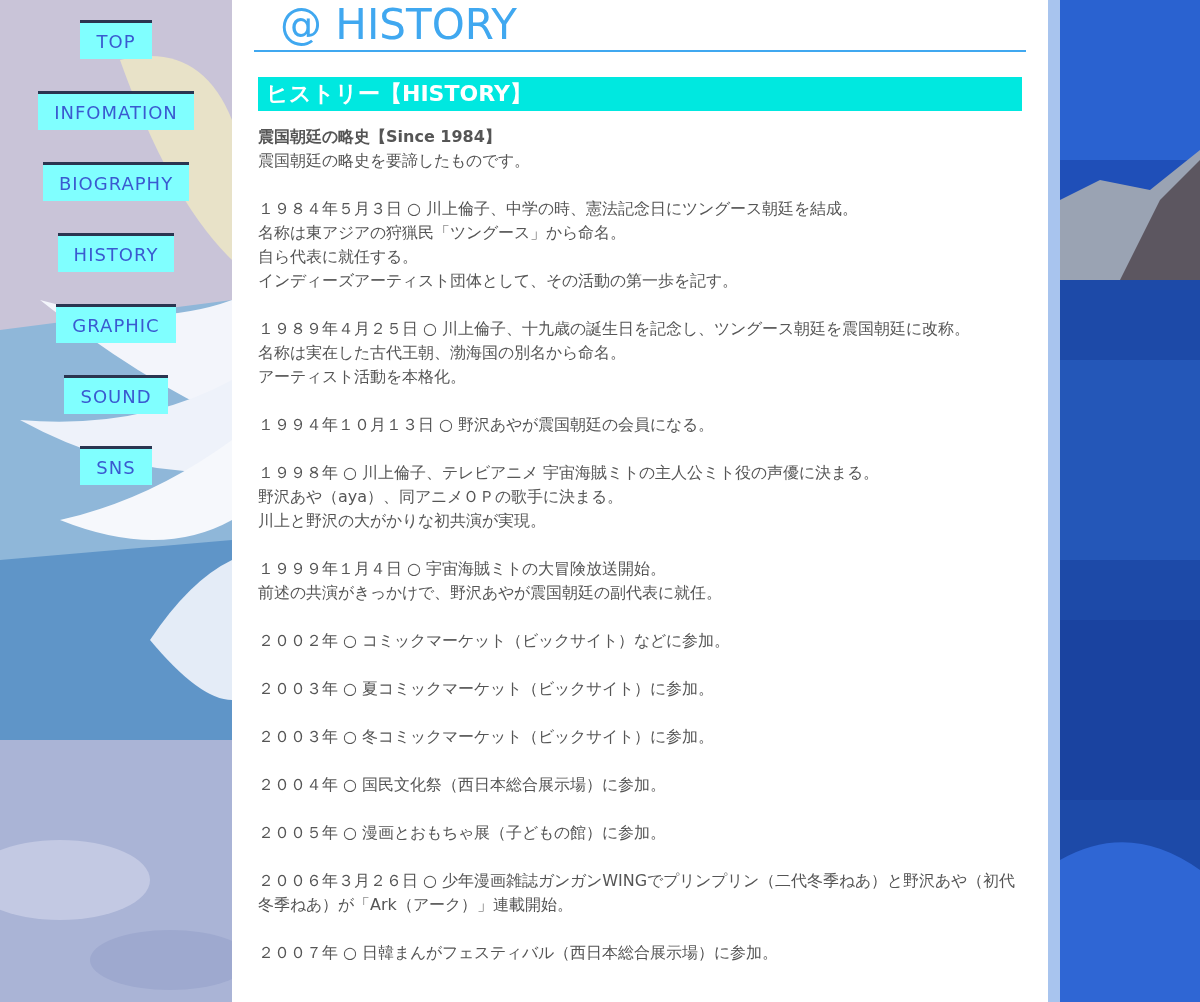 The width and height of the screenshot is (1200, 1002). What do you see at coordinates (498, 281) in the screenshot?
I see `history-line: インディーズアーティスト団体として、その活動の第一歩を記す。` at bounding box center [498, 281].